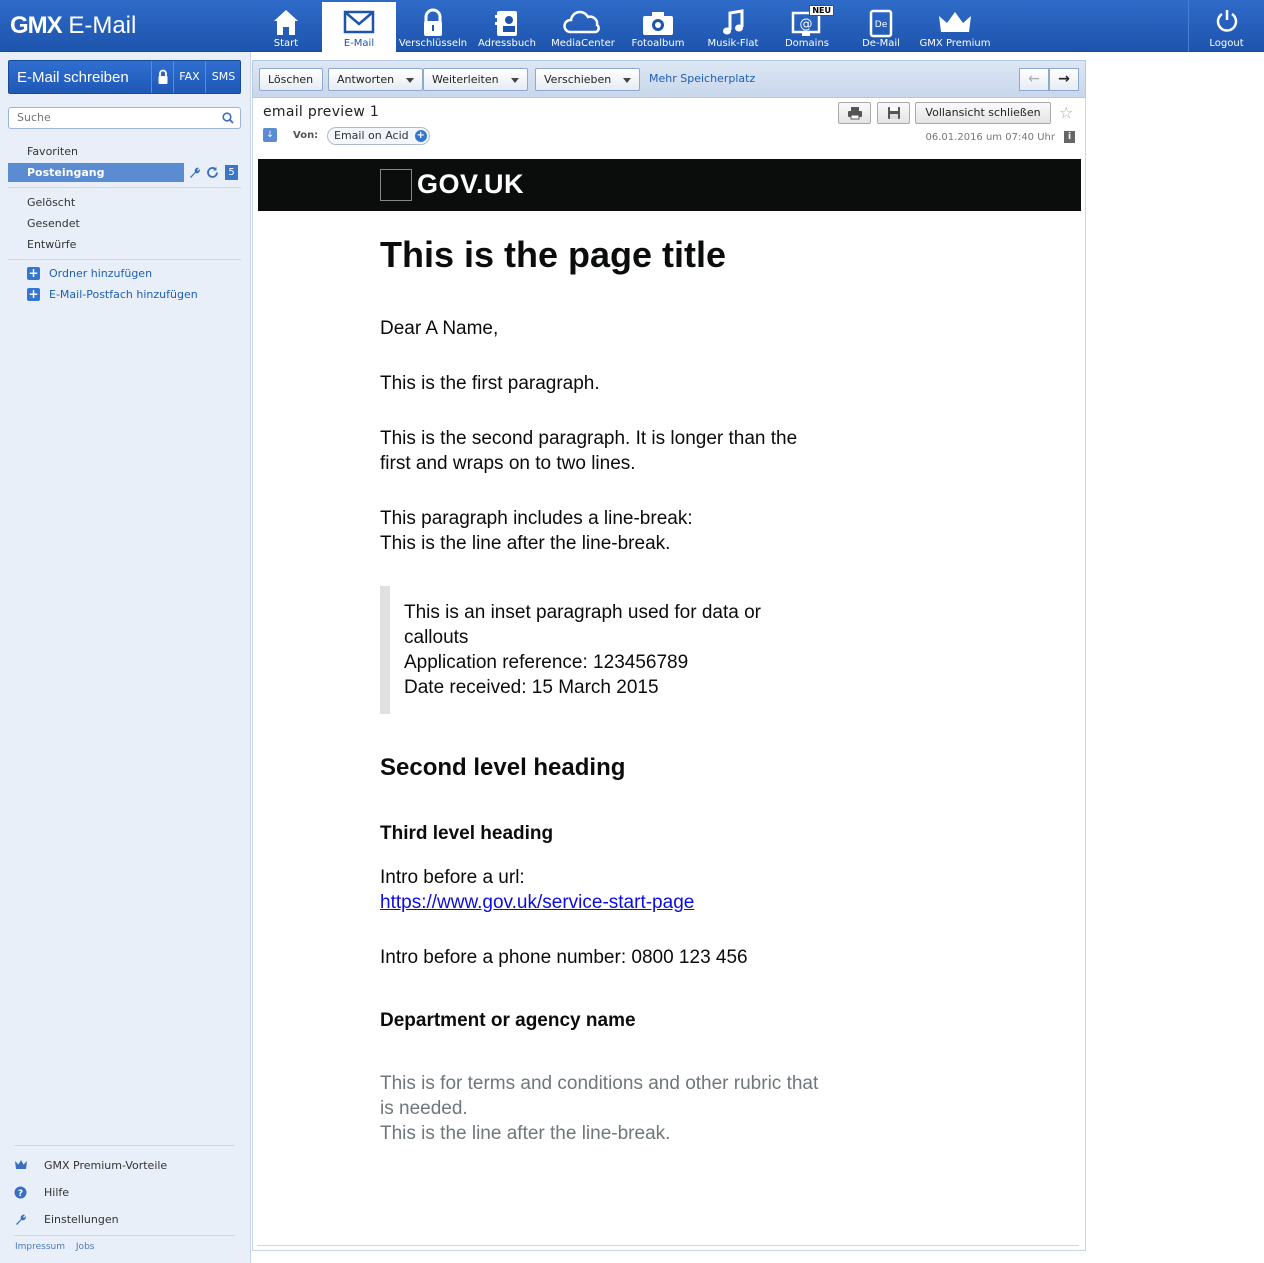 The height and width of the screenshot is (1263, 1264). I want to click on cloud-icon, so click(581, 22).